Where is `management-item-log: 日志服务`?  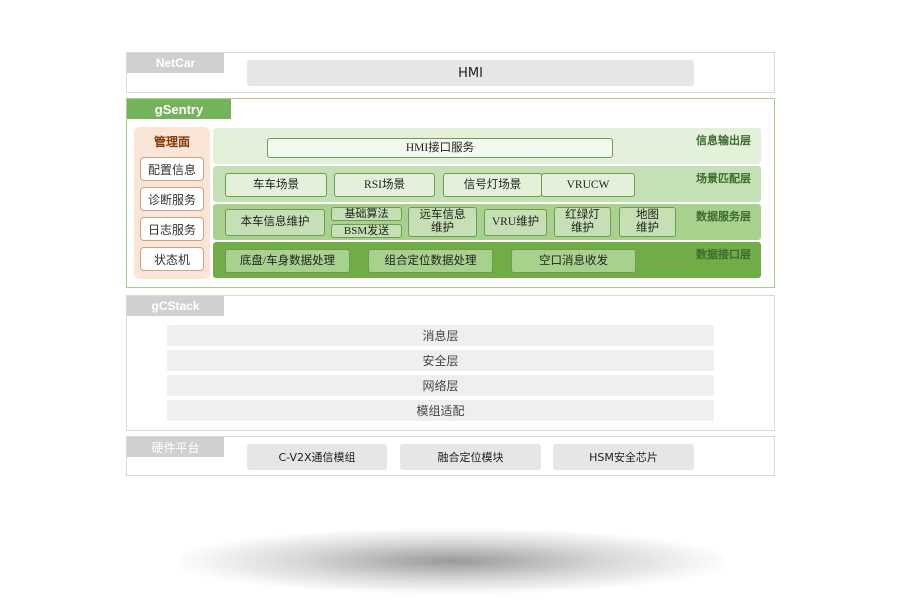
management-item-log: 日志服务 is located at coordinates (172, 229).